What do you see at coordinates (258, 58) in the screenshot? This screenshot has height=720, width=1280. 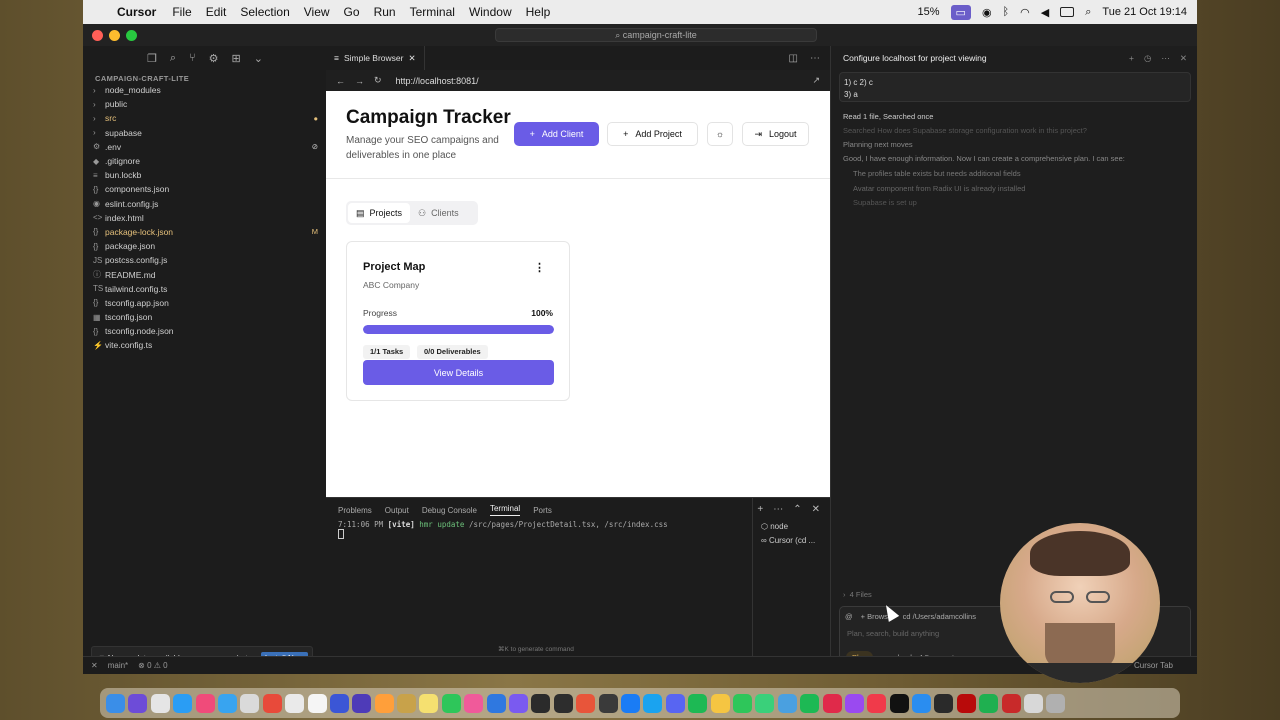 I see `chevron-down-icon: ⌄` at bounding box center [258, 58].